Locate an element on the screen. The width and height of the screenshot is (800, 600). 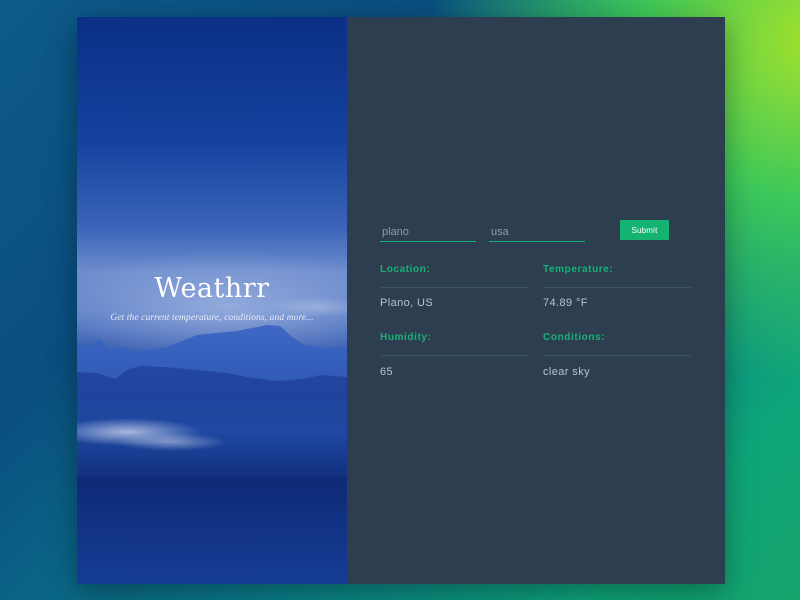
location-label: Location: is located at coordinates (405, 269).